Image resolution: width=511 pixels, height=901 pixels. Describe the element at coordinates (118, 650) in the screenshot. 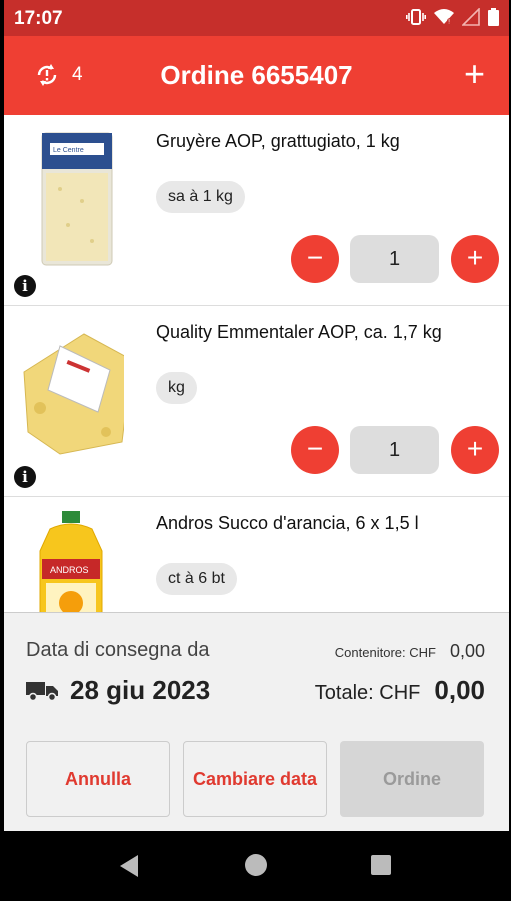

I see `delivery-label: Data di consegna da` at that location.